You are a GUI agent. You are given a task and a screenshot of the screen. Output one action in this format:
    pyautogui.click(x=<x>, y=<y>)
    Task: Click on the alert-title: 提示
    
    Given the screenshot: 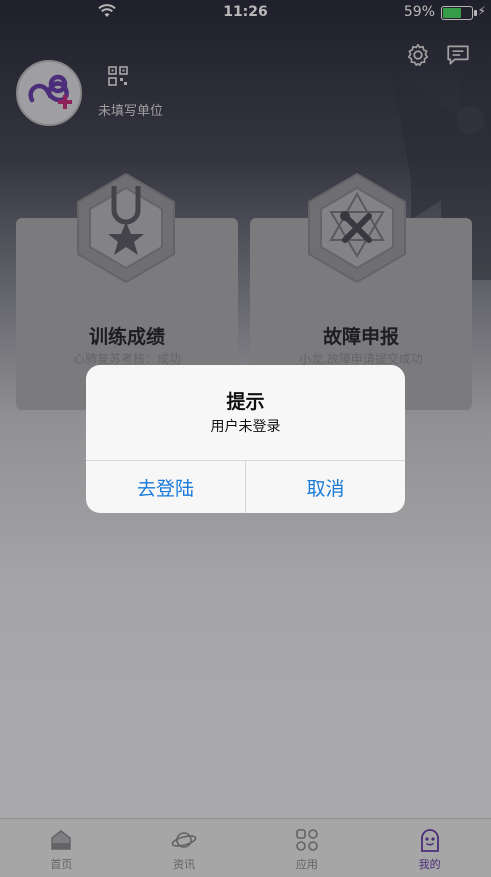 What is the action you would take?
    pyautogui.click(x=245, y=402)
    